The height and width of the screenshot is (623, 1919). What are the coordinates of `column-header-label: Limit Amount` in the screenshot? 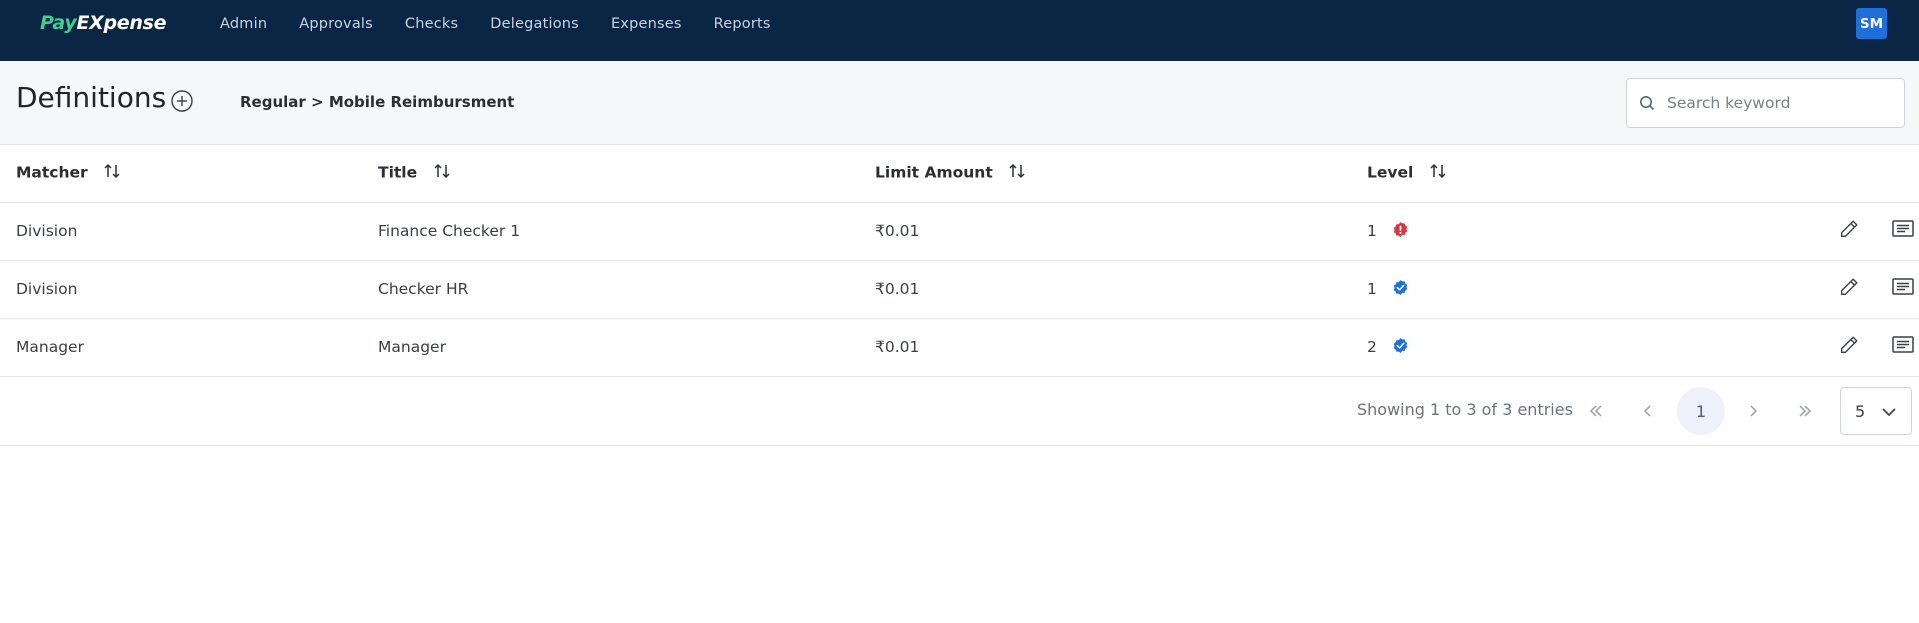 It's located at (934, 172).